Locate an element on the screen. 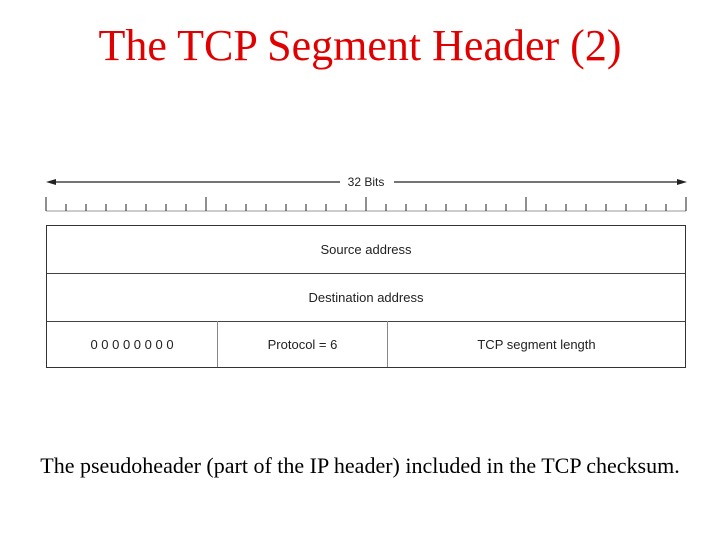  field-destination-address: Destination address is located at coordinates (366, 297).